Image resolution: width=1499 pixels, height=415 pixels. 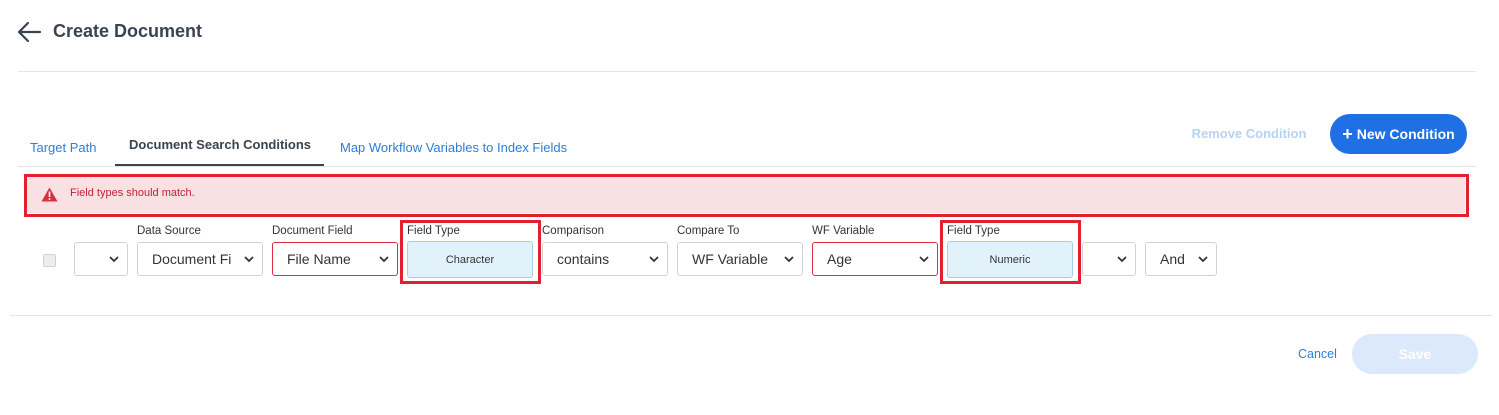 I want to click on plus-icon: +, so click(x=1347, y=134).